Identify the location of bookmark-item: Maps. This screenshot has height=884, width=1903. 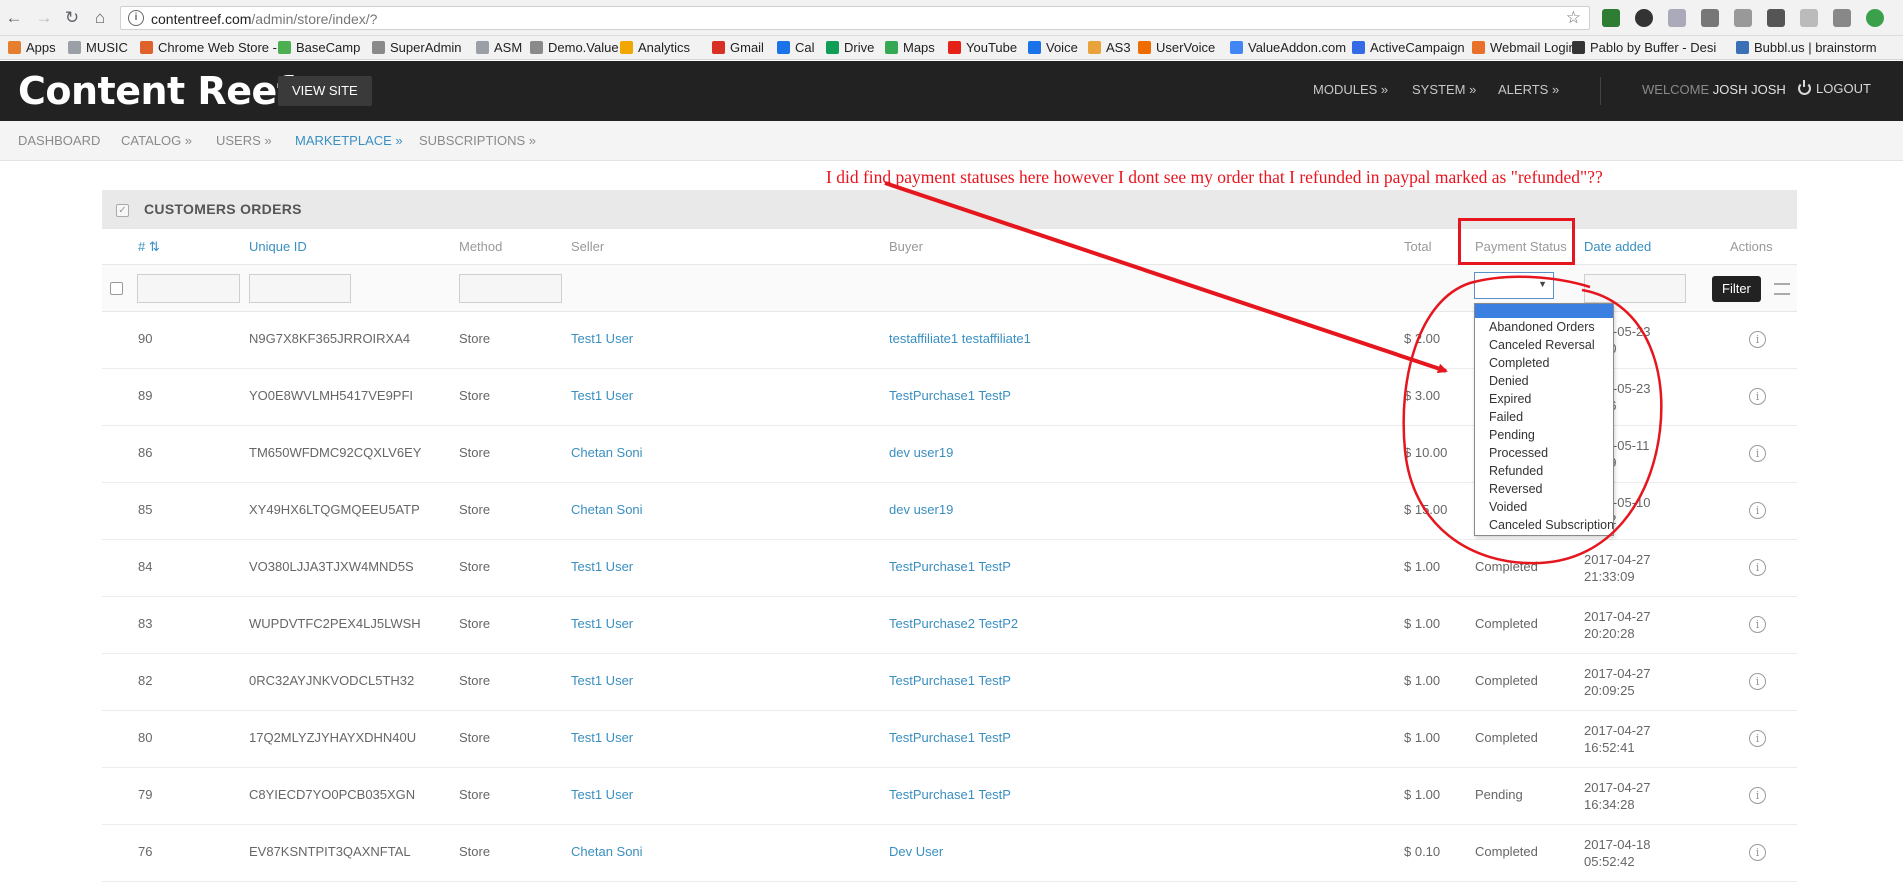
(910, 48).